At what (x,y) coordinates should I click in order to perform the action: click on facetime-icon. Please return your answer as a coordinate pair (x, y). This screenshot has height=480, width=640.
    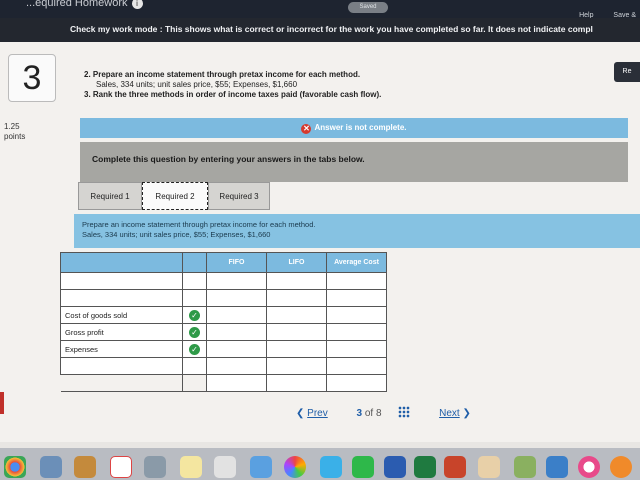
    Looking at the image, I should click on (363, 467).